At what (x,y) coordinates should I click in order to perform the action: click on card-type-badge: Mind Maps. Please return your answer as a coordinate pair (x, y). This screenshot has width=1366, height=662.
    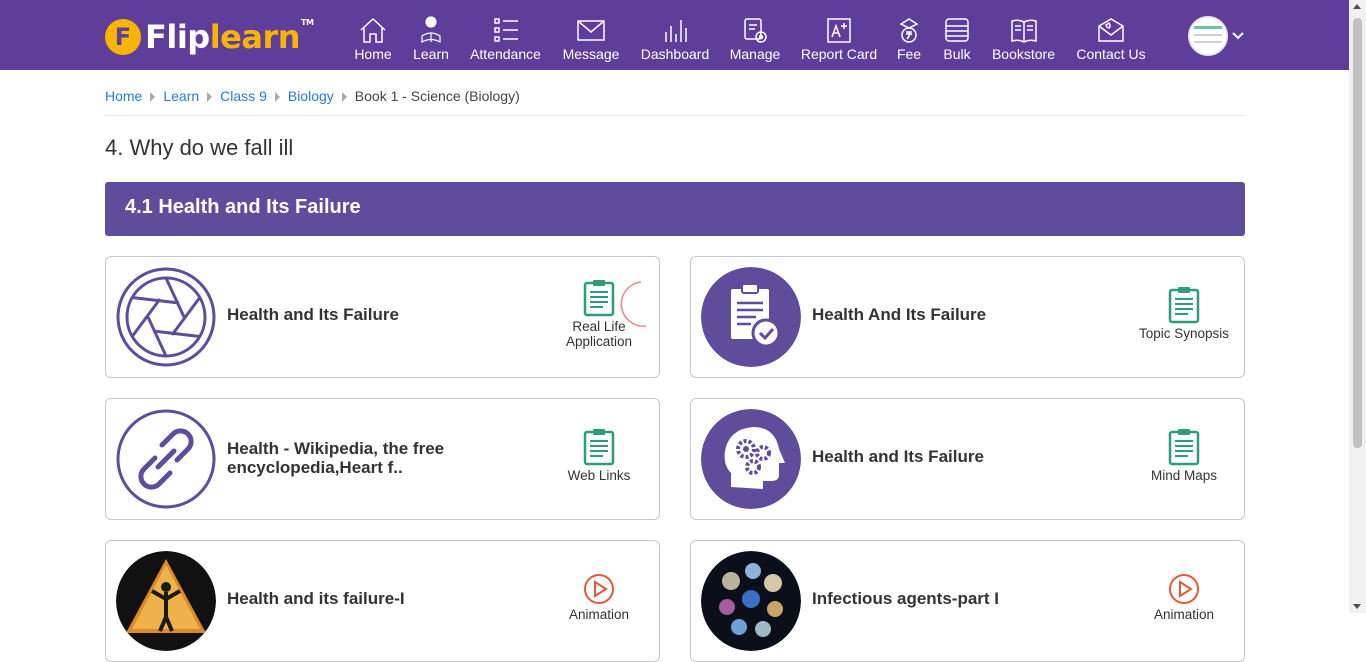
    Looking at the image, I should click on (1184, 455).